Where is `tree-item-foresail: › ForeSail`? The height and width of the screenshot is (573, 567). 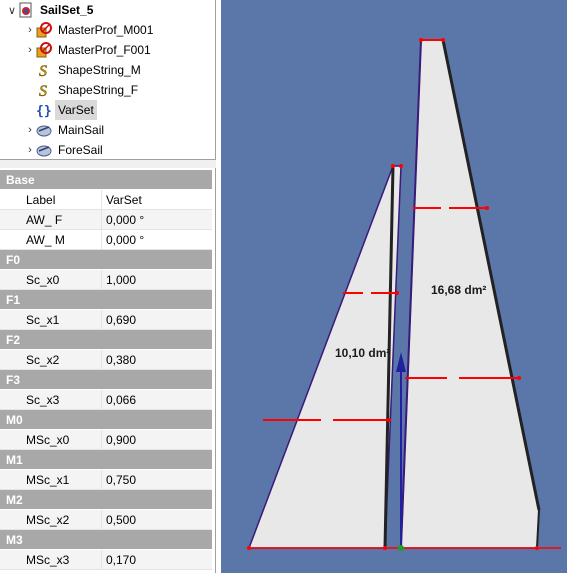 tree-item-foresail: › ForeSail is located at coordinates (63, 150).